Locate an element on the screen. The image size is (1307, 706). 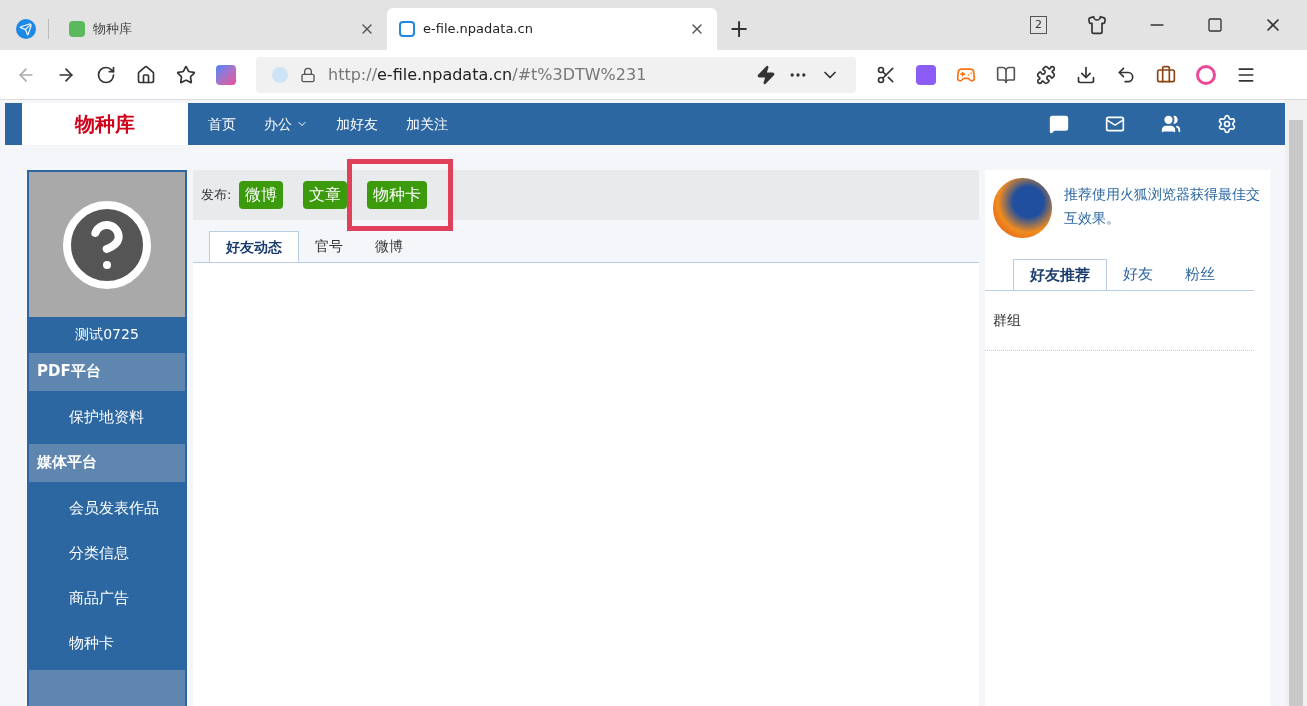
publish-label: 发布: is located at coordinates (216, 195).